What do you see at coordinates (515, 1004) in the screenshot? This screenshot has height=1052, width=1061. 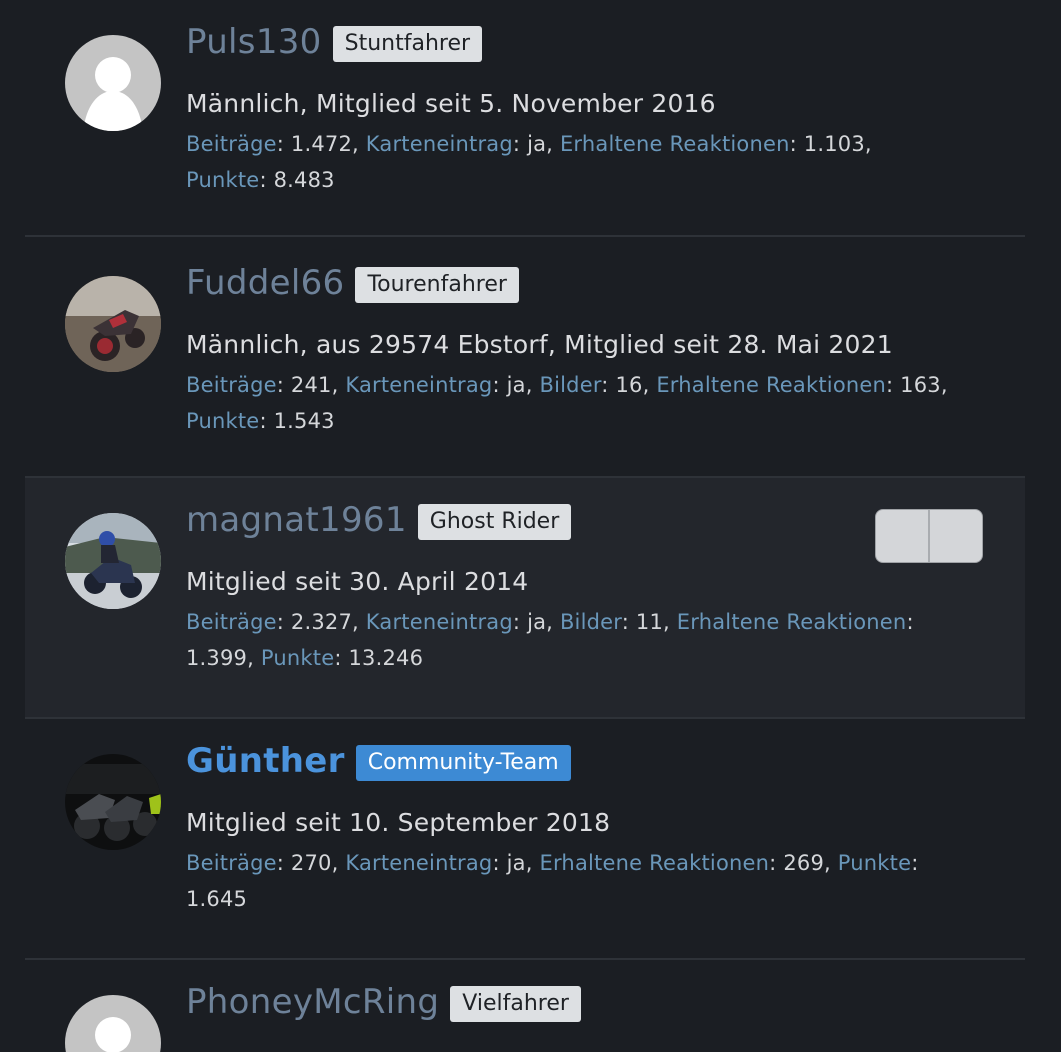 I see `user-title-badge: Vielfahrer` at bounding box center [515, 1004].